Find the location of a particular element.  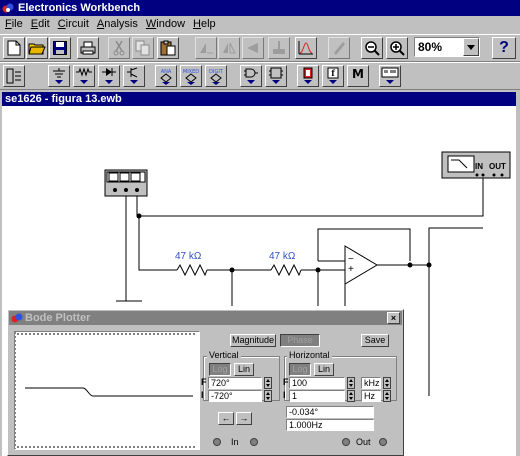

component-properties-icon is located at coordinates (279, 47).